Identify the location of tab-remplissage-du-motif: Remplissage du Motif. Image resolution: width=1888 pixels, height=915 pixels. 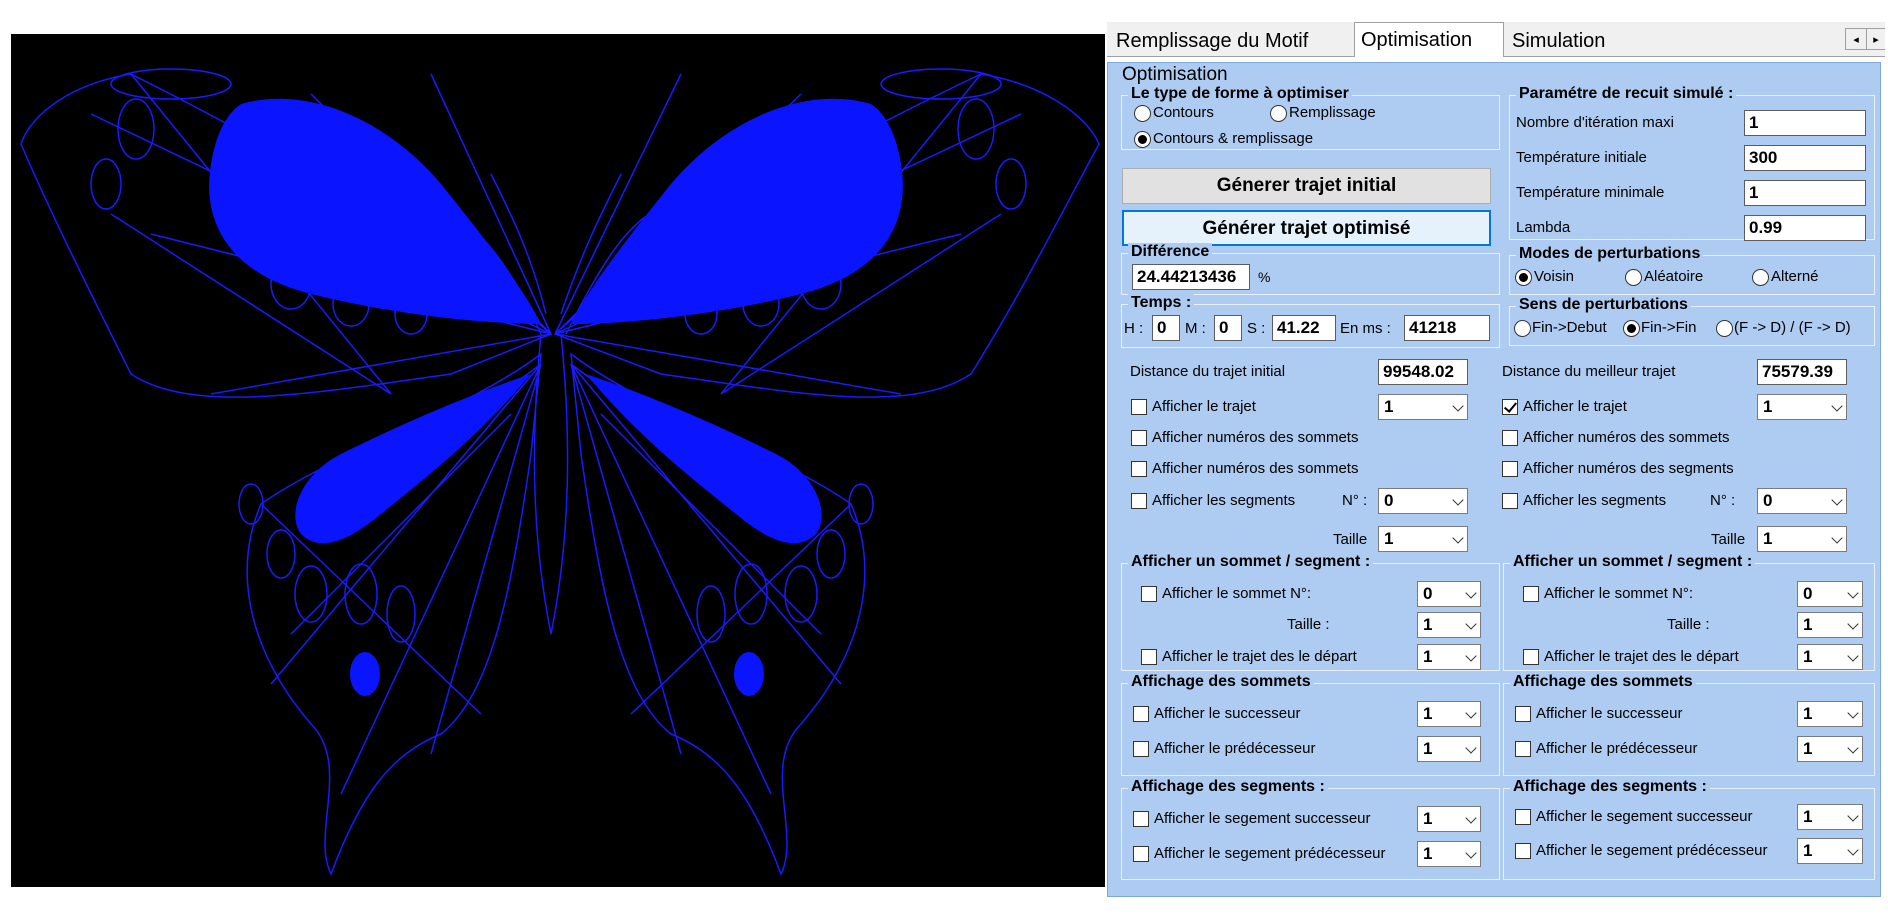
(1231, 41).